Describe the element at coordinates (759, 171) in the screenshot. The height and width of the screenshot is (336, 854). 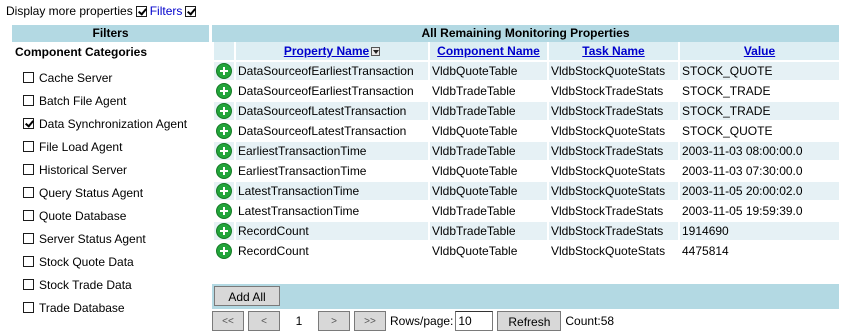
I see `value-cell: 2003-11-03 07:30:00.0` at that location.